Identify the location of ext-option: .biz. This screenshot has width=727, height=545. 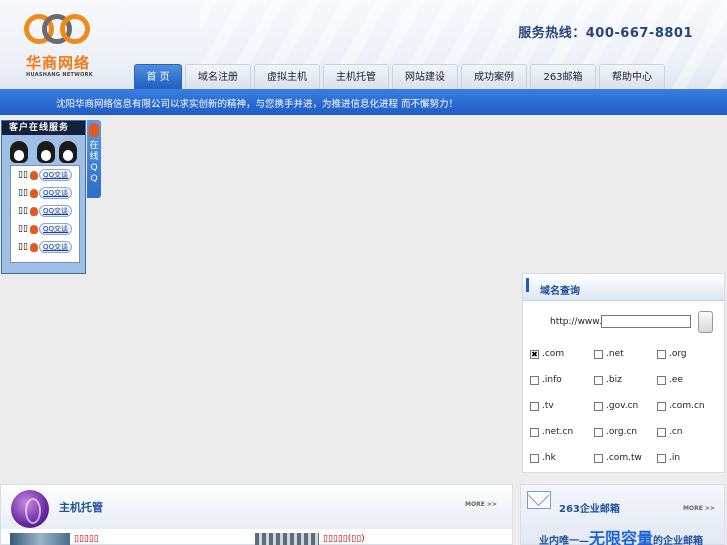
(608, 380).